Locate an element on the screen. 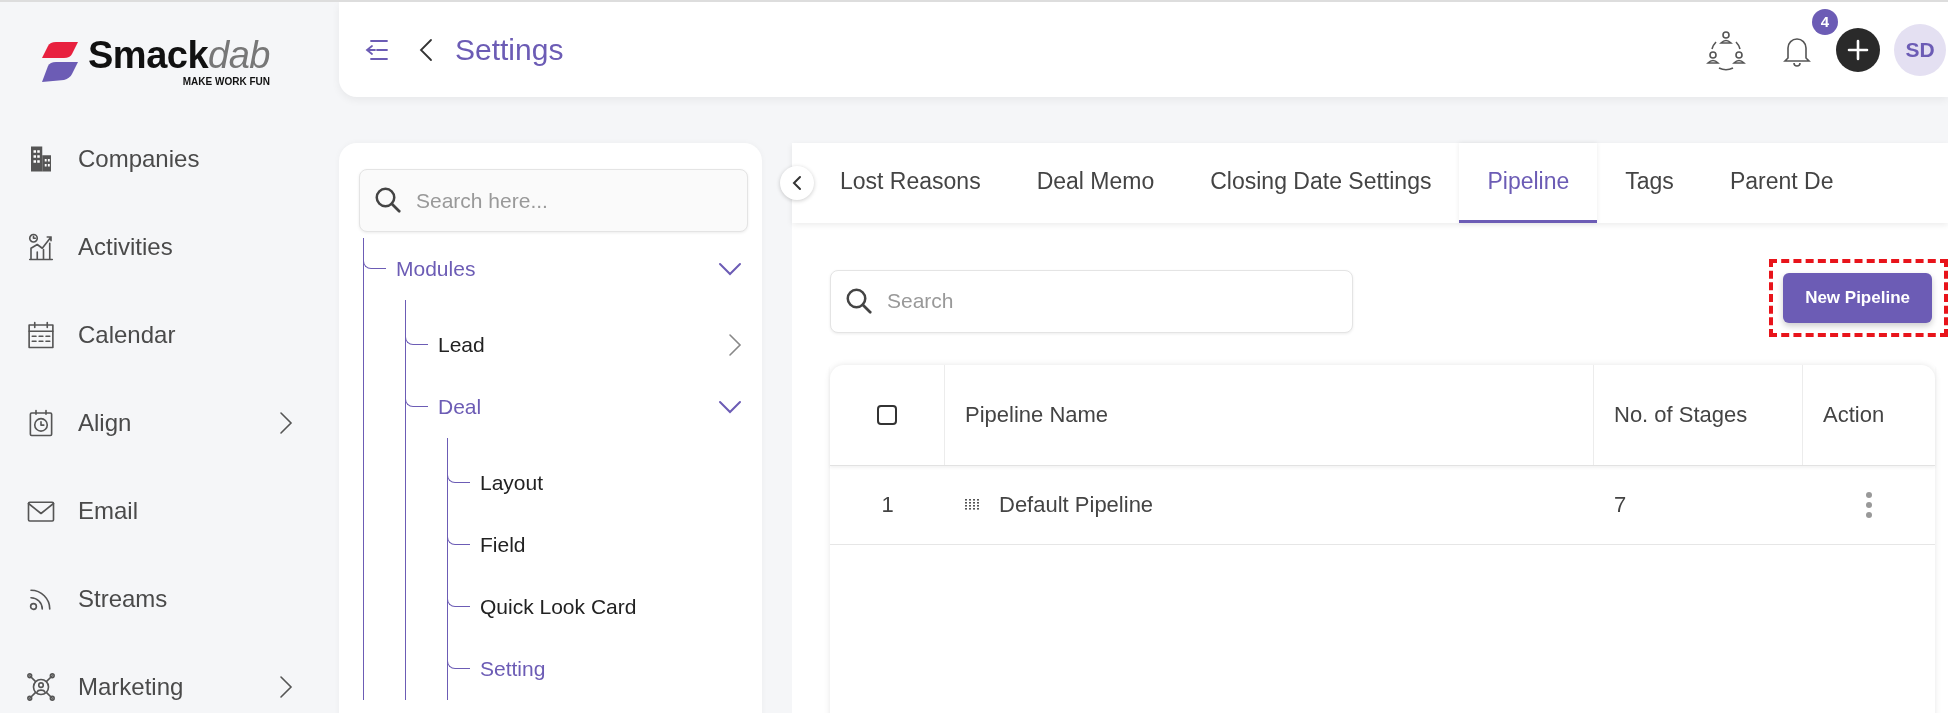 This screenshot has height=713, width=1948. network-person-icon is located at coordinates (41, 687).